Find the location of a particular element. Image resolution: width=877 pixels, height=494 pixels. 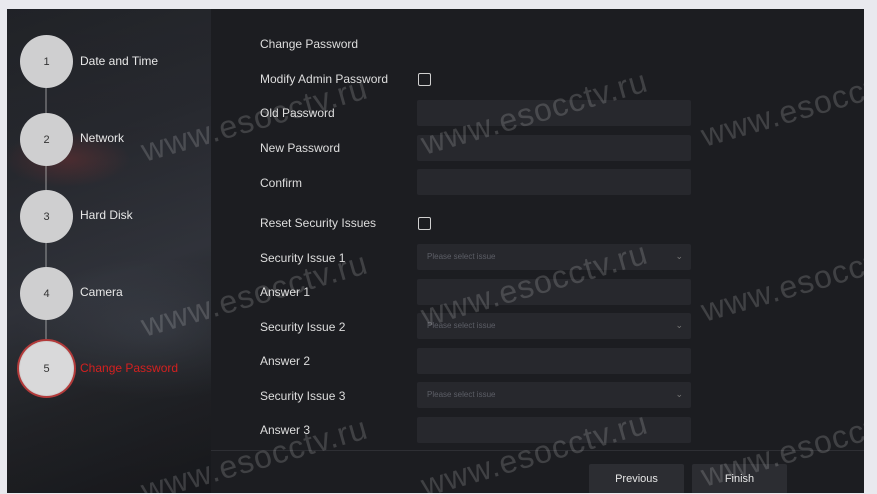

answer-1-input is located at coordinates (554, 292).